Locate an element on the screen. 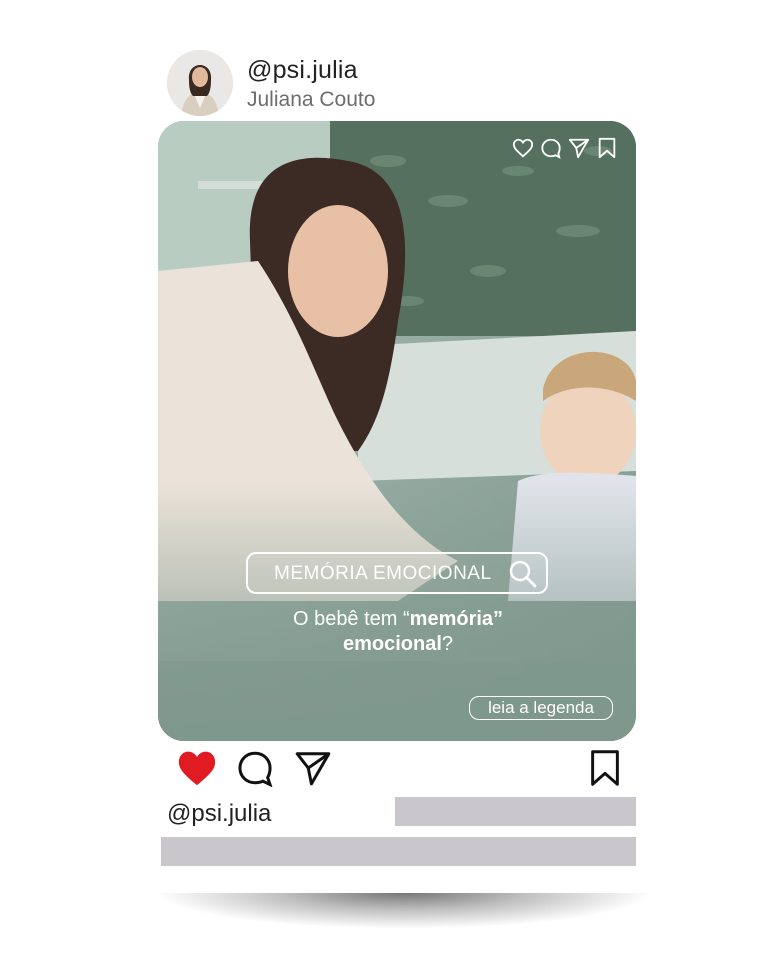  search-icon is located at coordinates (523, 574).